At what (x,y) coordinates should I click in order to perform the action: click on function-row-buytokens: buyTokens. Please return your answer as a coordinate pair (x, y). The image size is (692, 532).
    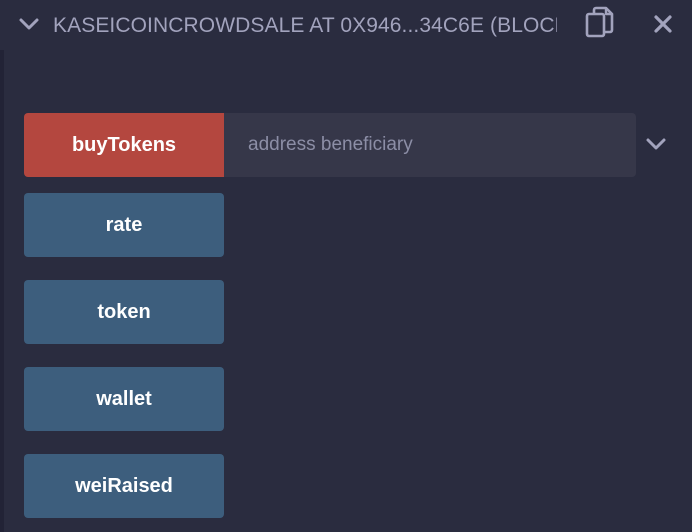
    Looking at the image, I should click on (124, 145).